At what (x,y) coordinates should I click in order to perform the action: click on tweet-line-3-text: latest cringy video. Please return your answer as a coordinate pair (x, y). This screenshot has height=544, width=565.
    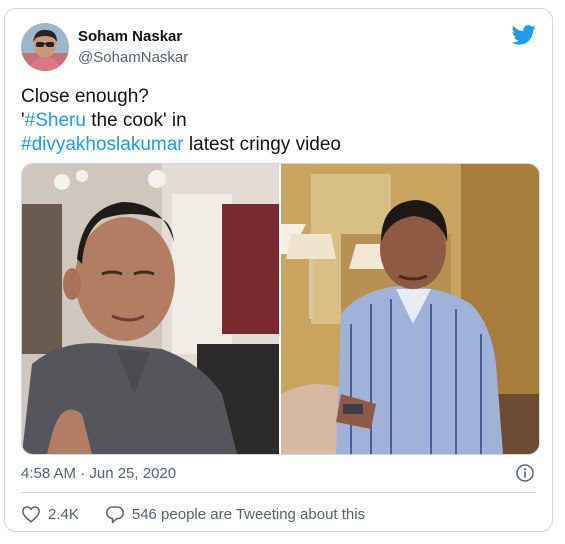
    Looking at the image, I should click on (262, 144).